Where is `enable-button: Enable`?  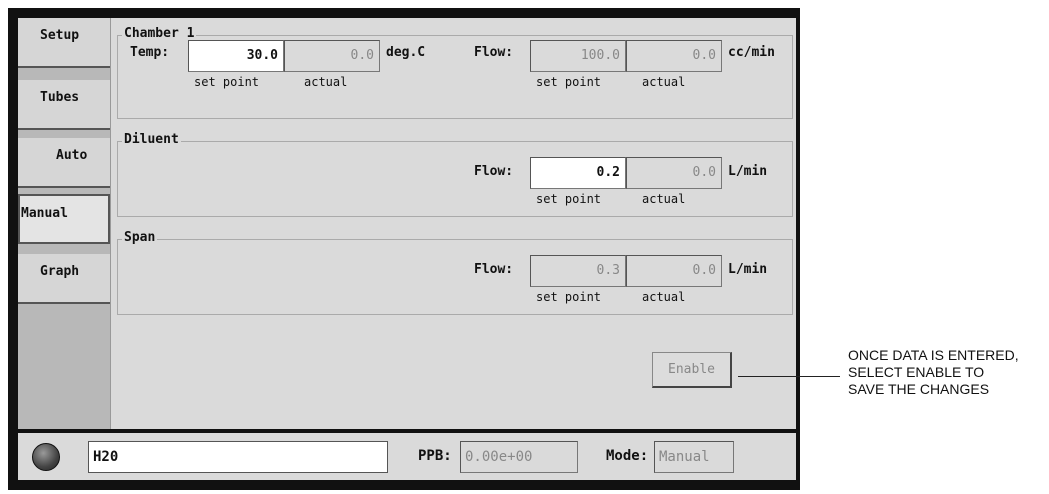
enable-button: Enable is located at coordinates (692, 370).